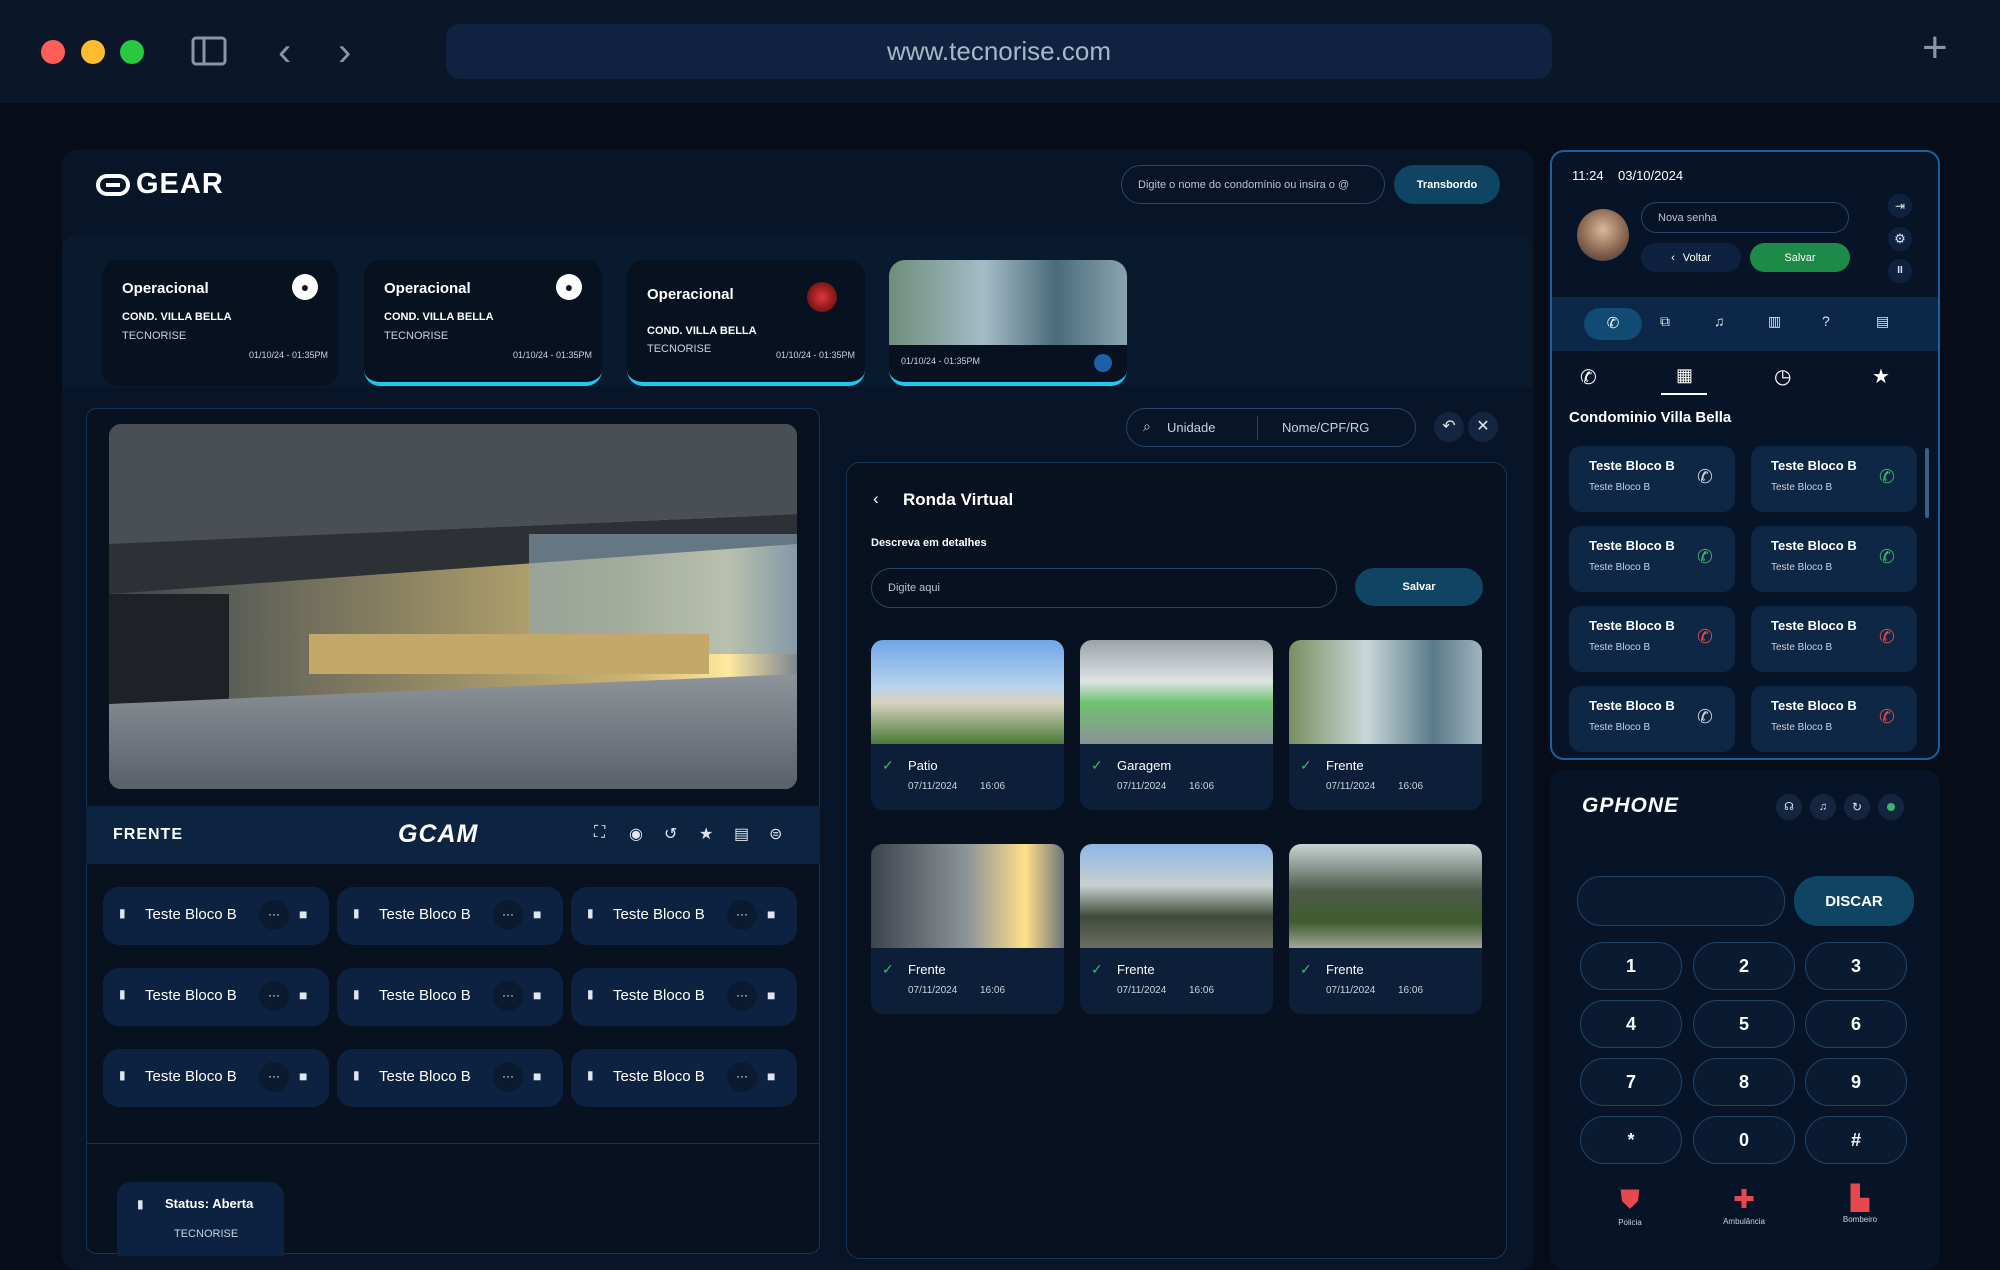 The height and width of the screenshot is (1270, 2000). I want to click on back-icon: ‹, so click(284, 52).